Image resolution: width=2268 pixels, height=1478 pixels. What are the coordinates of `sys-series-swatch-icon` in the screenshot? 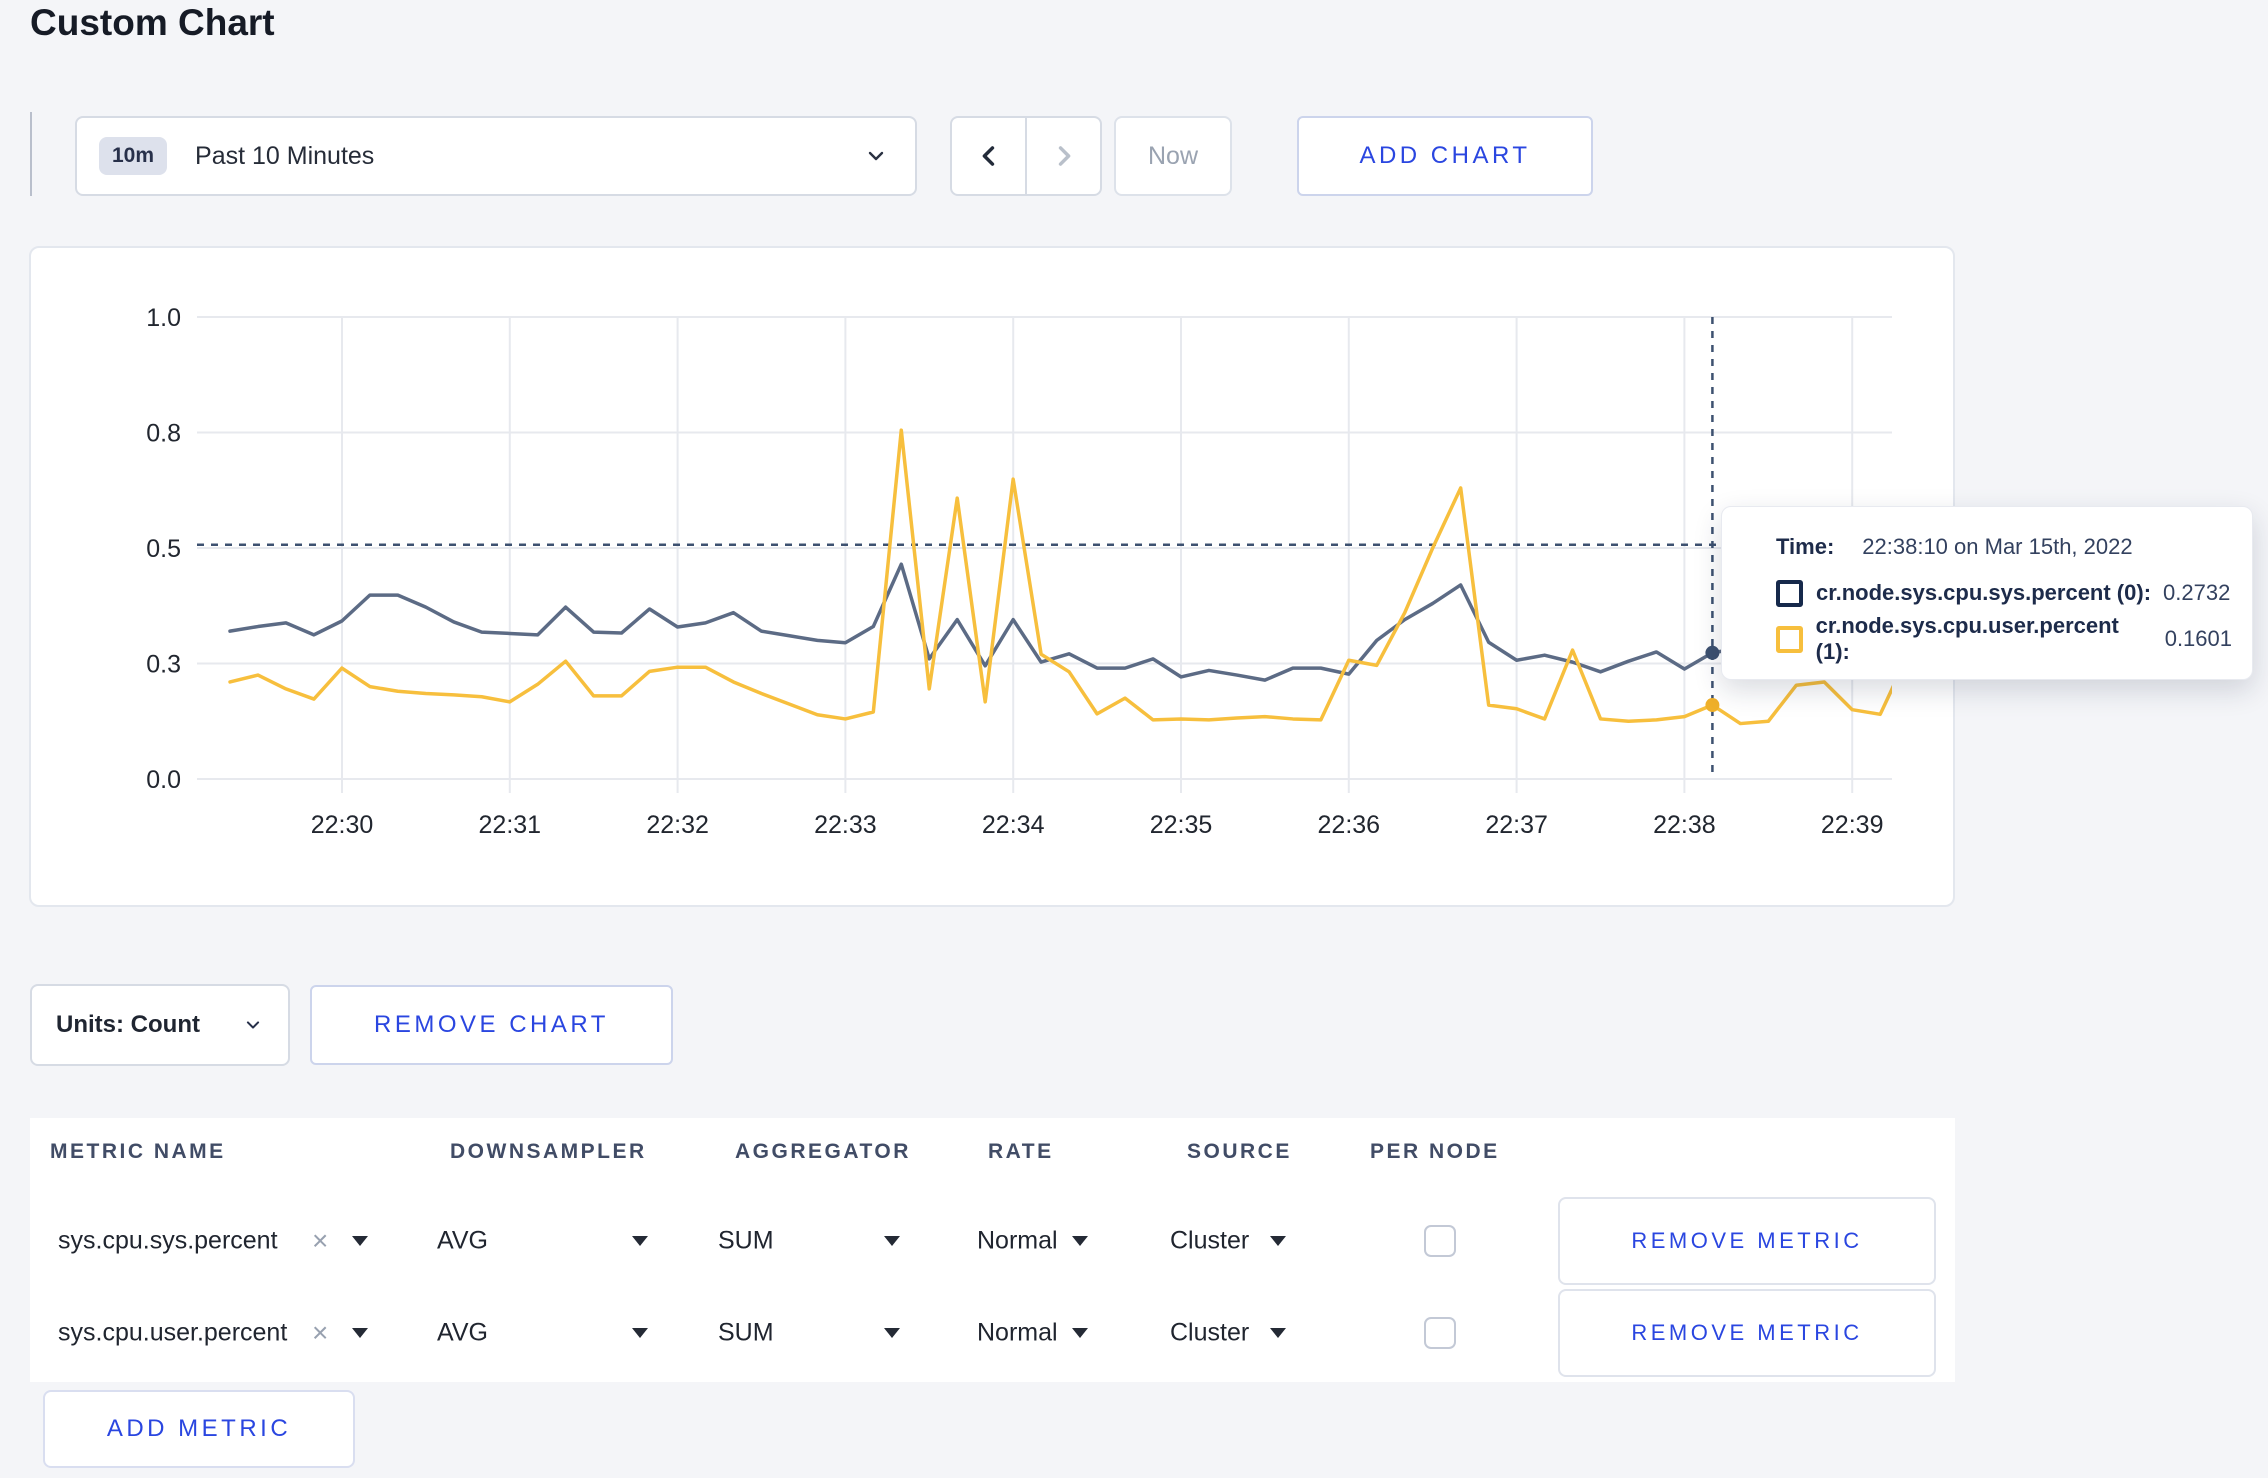 It's located at (1789, 593).